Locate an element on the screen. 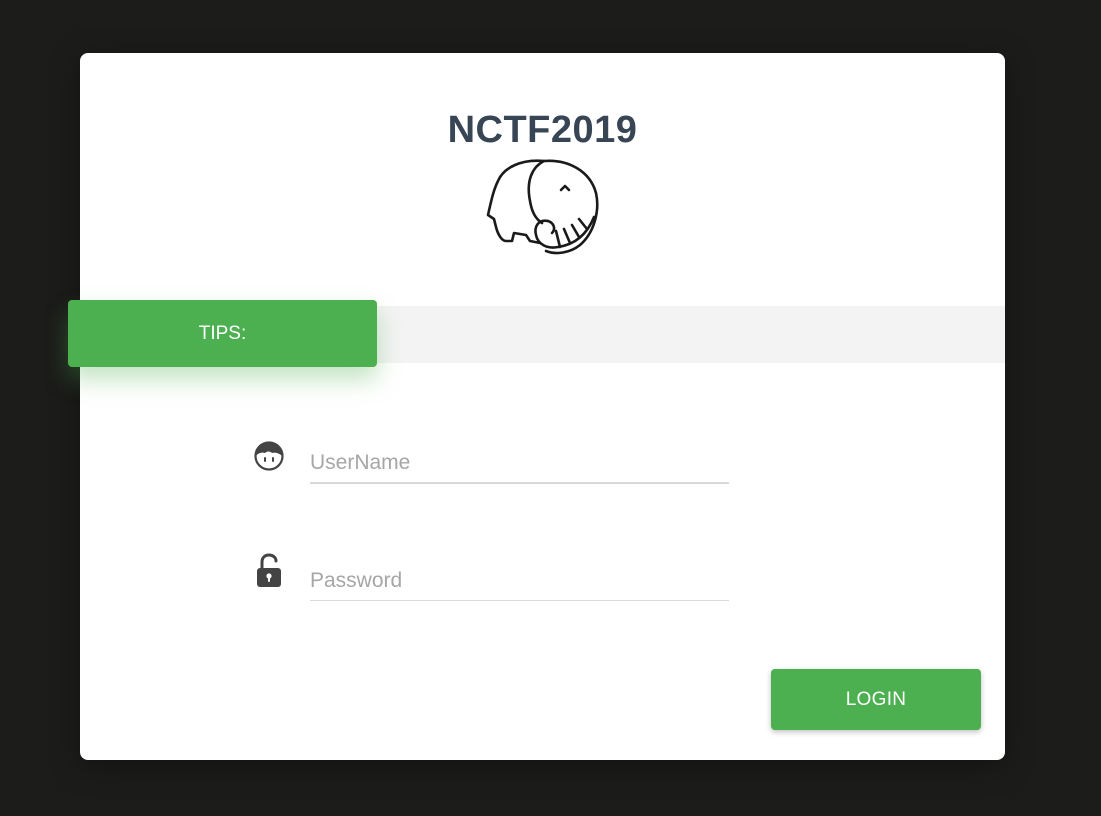 The width and height of the screenshot is (1101, 816). elephant-icon is located at coordinates (542, 207).